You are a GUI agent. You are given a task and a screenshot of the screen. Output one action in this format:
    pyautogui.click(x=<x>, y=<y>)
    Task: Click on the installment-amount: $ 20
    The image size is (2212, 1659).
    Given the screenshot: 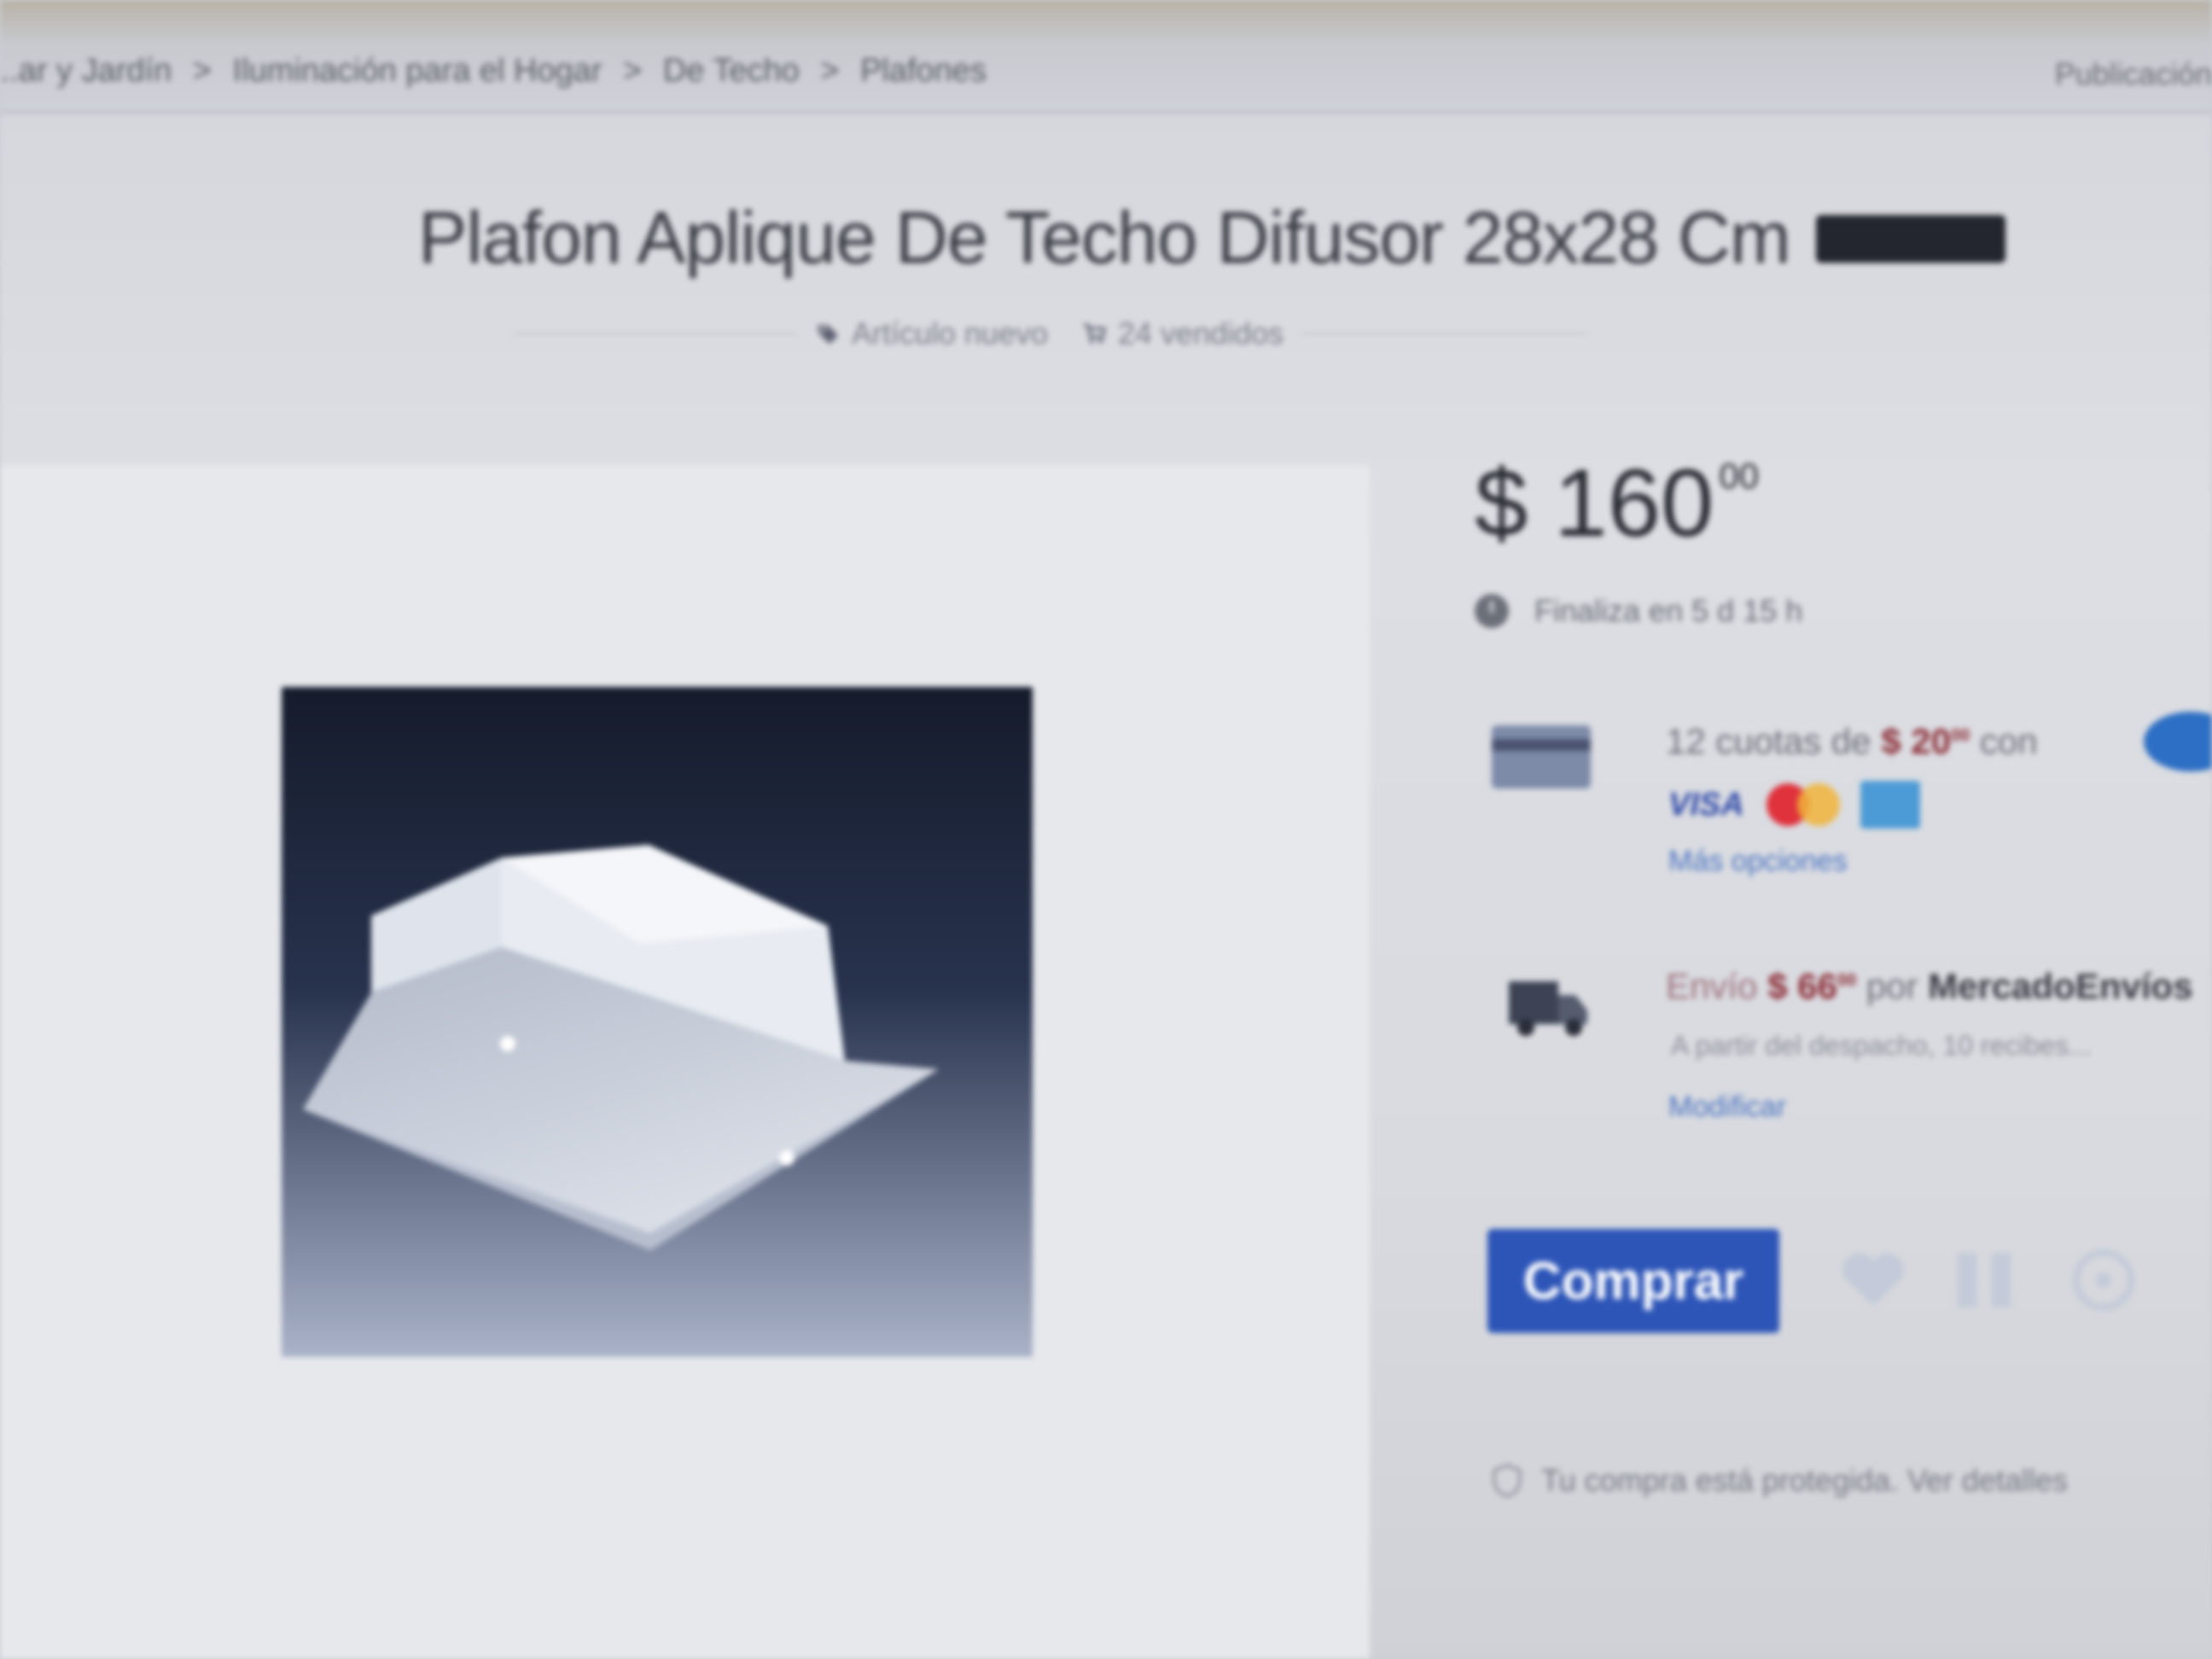 What is the action you would take?
    pyautogui.click(x=1916, y=741)
    